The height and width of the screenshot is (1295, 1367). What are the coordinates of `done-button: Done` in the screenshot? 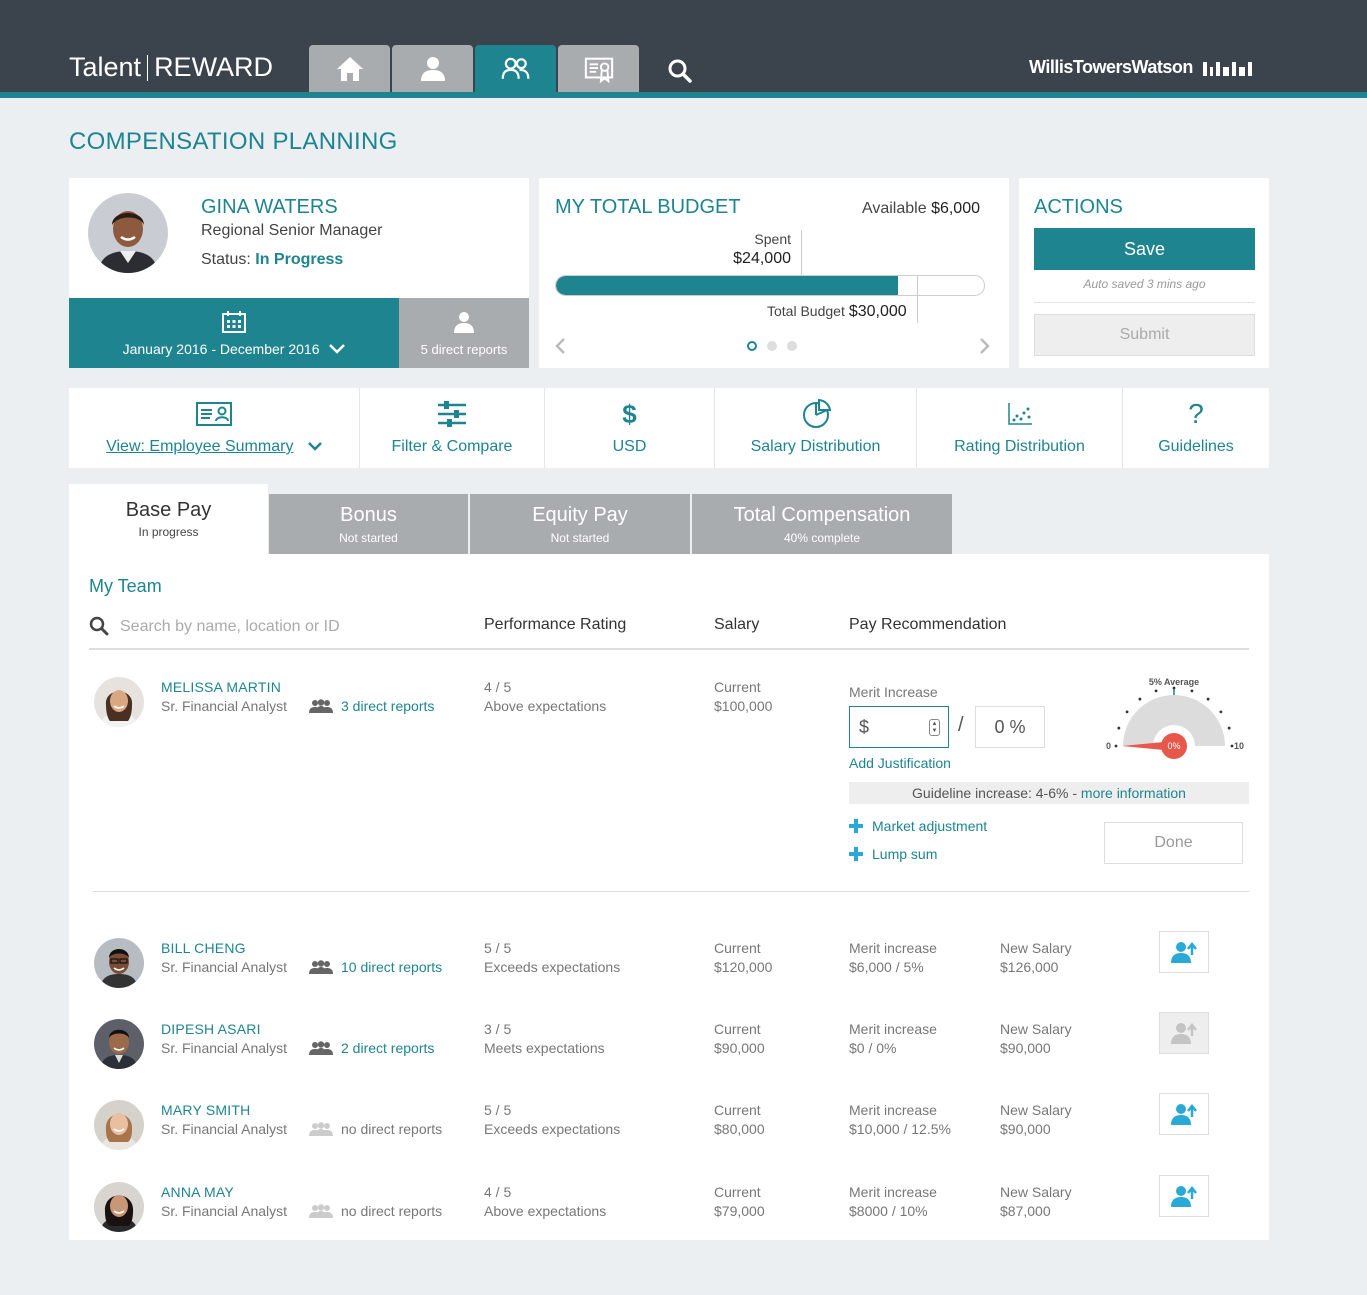 It's located at (1173, 843).